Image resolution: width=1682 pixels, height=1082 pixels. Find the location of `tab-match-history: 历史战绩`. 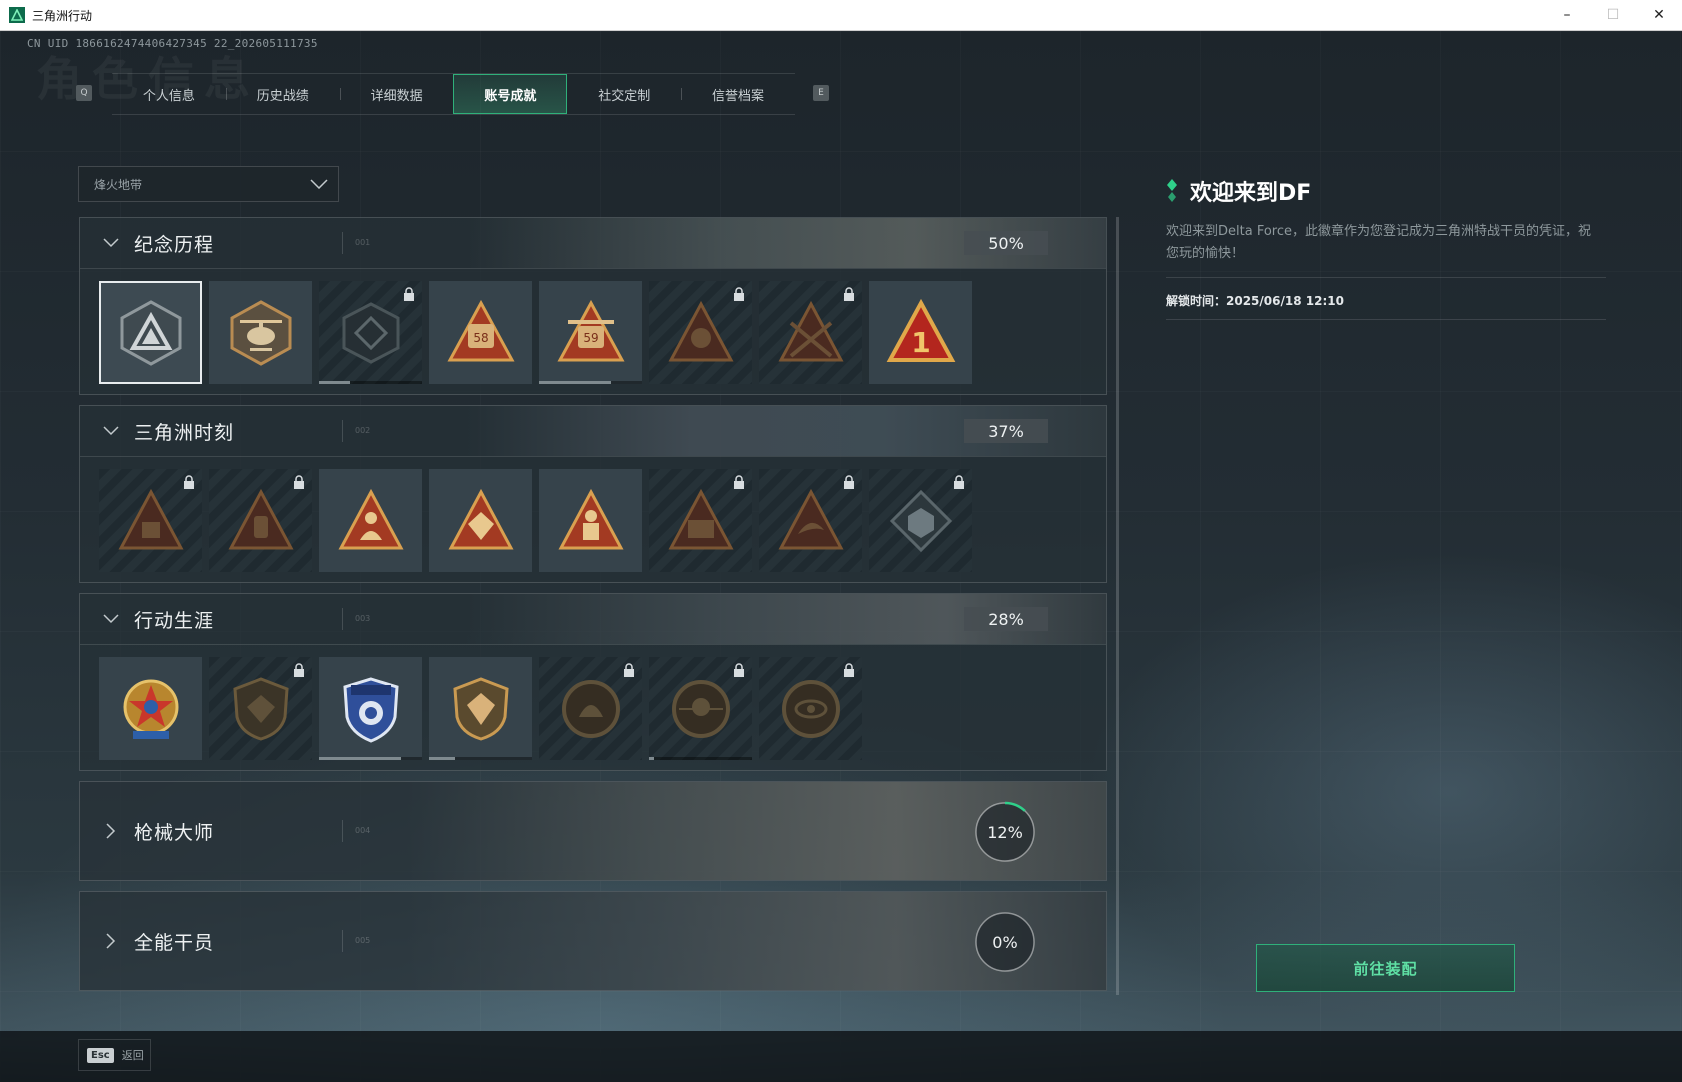

tab-match-history: 历史战绩 is located at coordinates (282, 94).